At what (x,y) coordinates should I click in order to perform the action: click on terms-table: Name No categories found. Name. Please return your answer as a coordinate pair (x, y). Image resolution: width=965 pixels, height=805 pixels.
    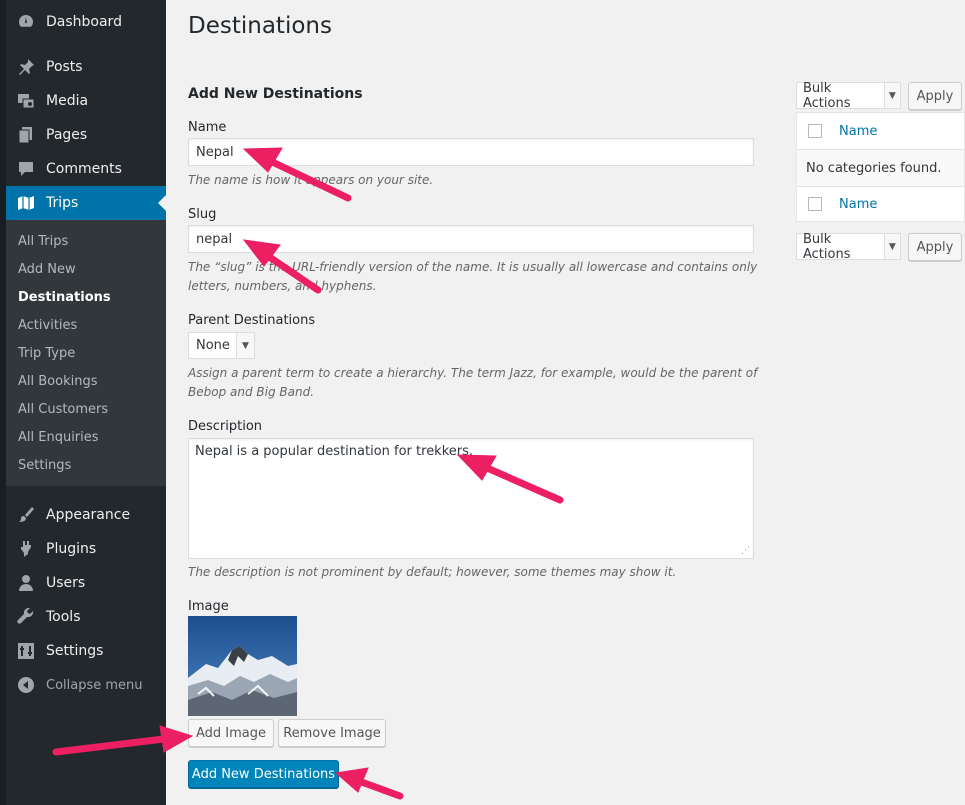
    Looking at the image, I should click on (880, 167).